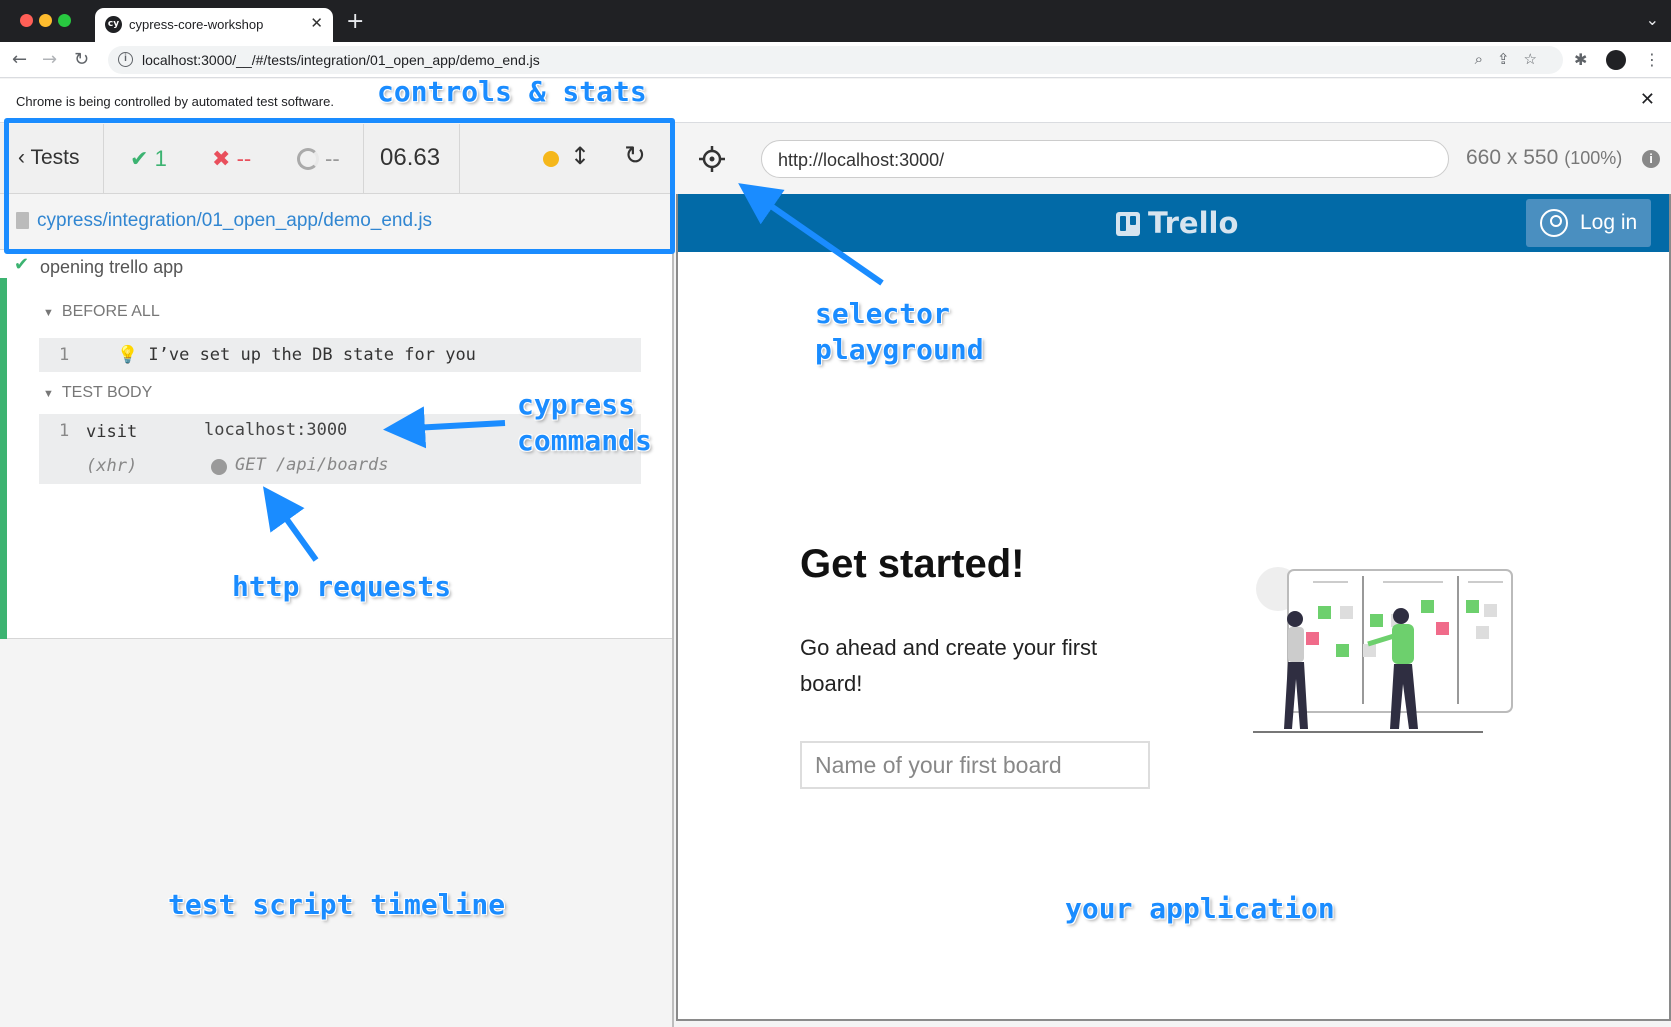 This screenshot has width=1671, height=1027. Describe the element at coordinates (1383, 650) in the screenshot. I see `kanban-illustration` at that location.